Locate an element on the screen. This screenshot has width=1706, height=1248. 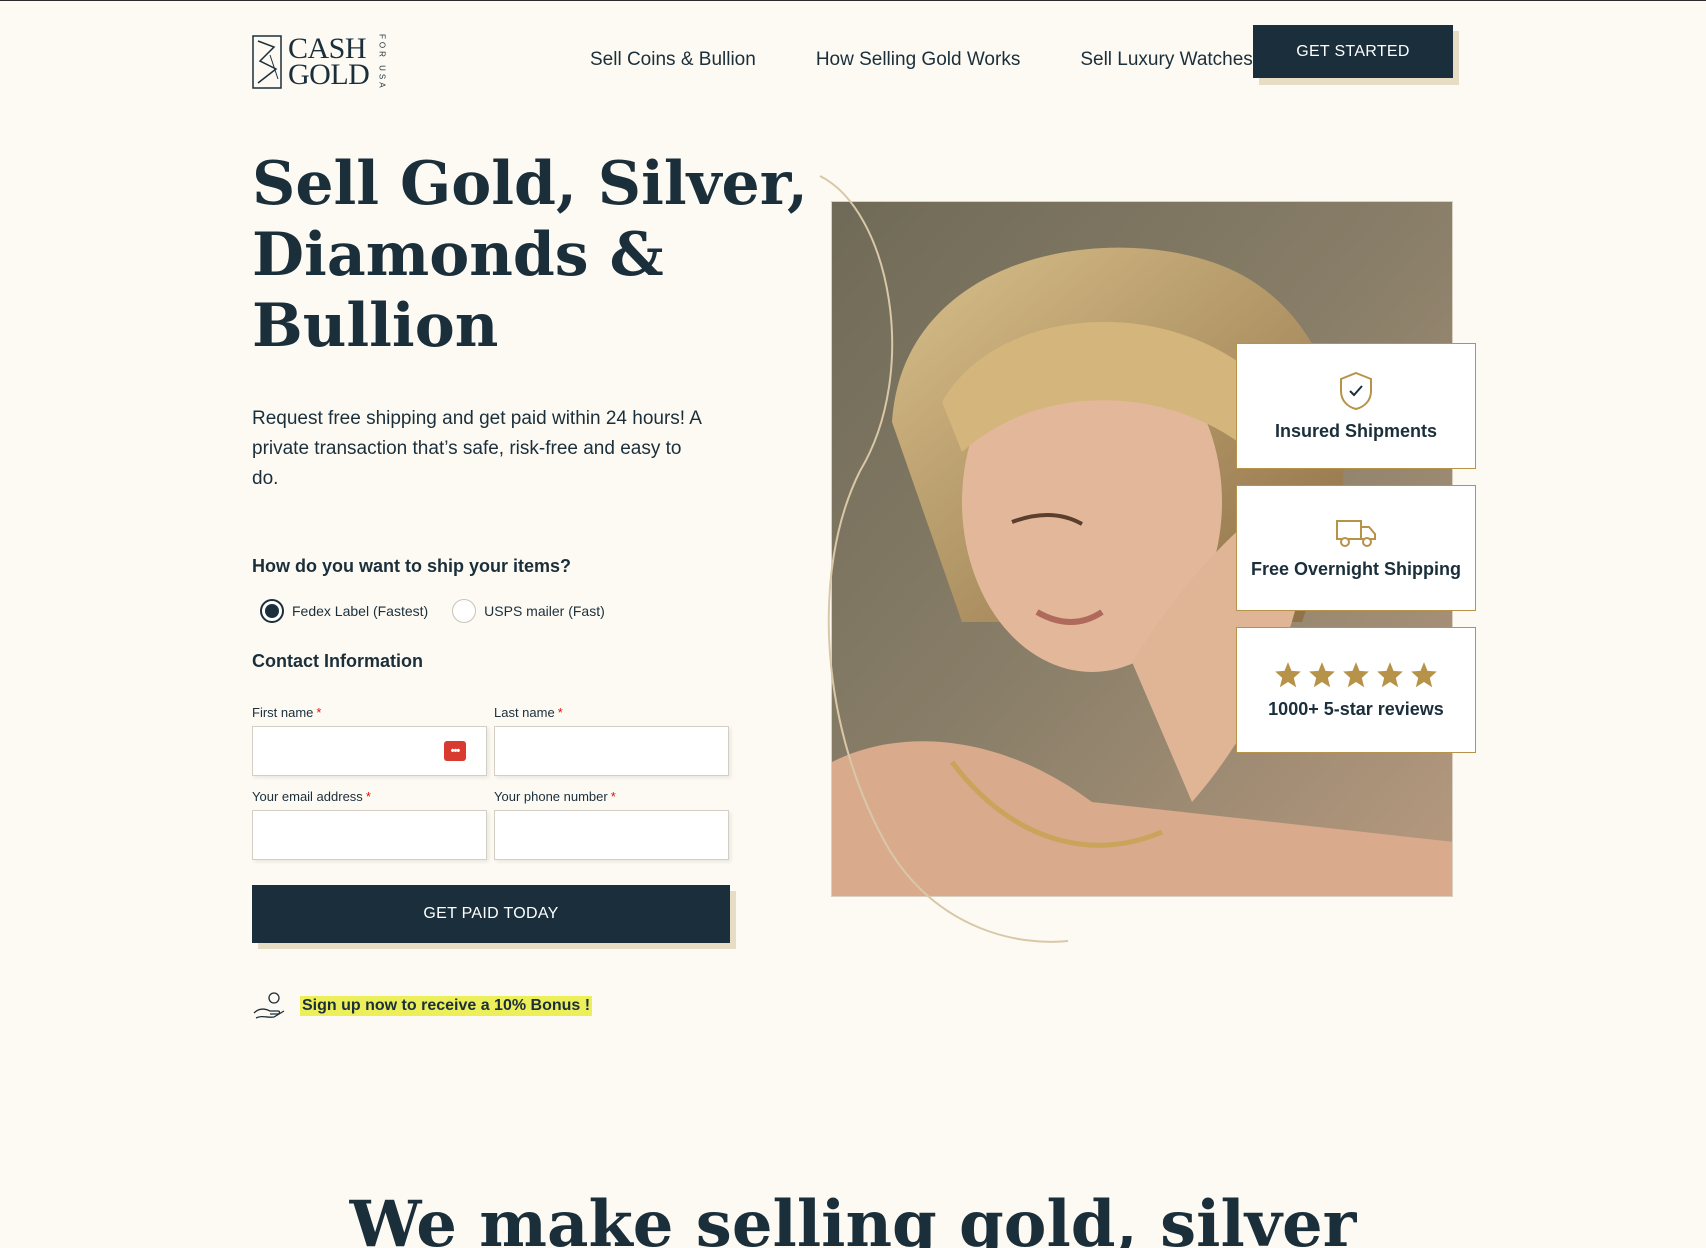
radio-button-unchecked is located at coordinates (464, 611).